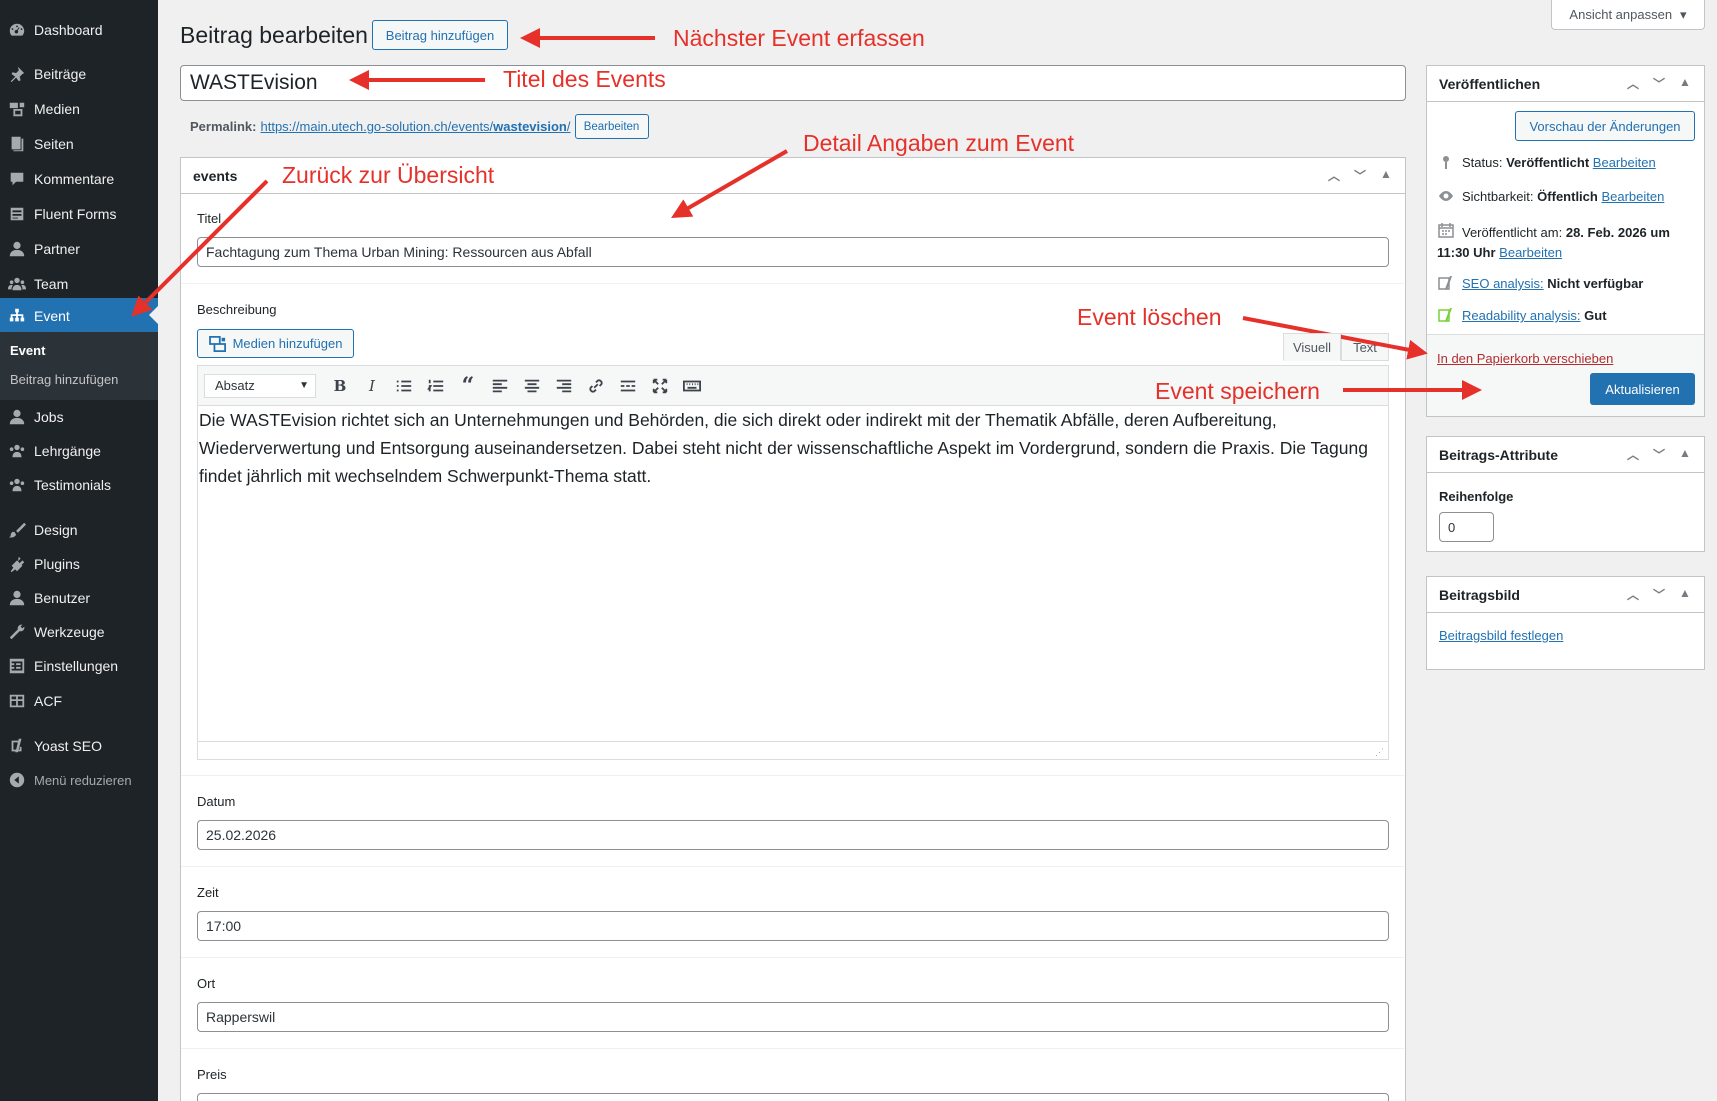 The width and height of the screenshot is (1717, 1101). What do you see at coordinates (17, 74) in the screenshot?
I see `pin-icon` at bounding box center [17, 74].